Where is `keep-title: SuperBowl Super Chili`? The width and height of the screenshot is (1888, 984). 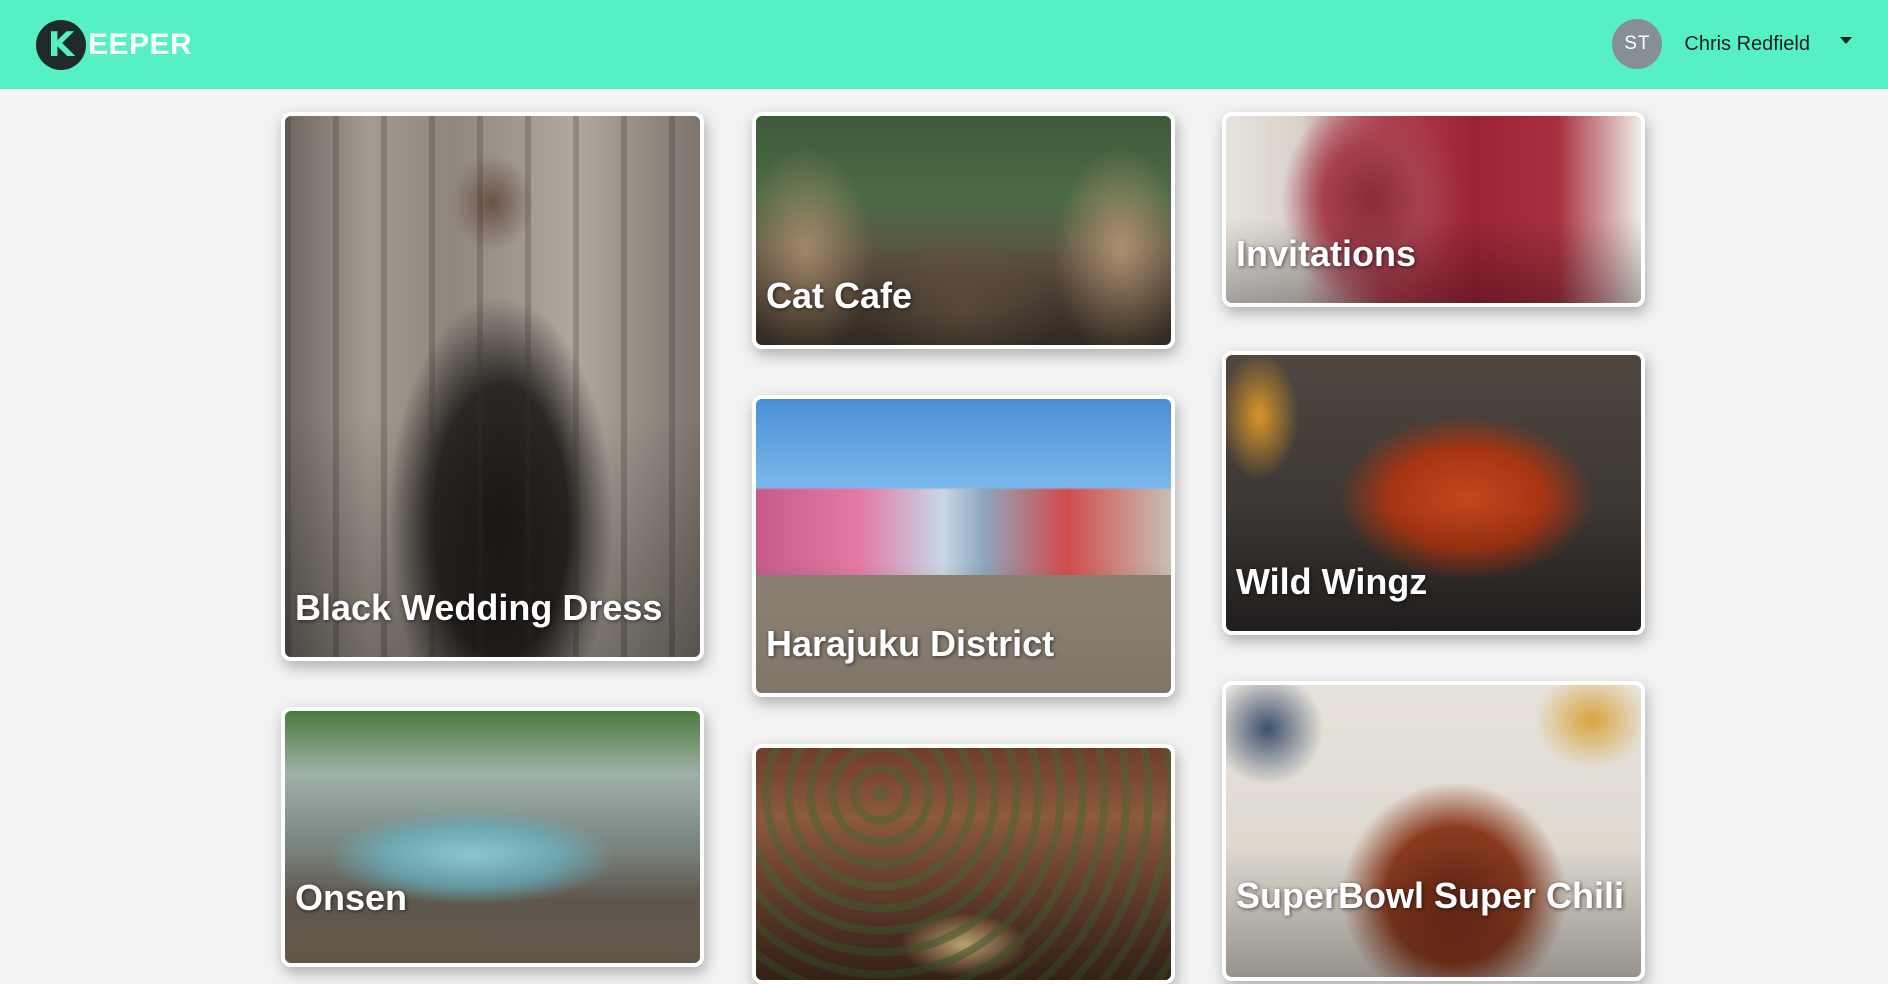 keep-title: SuperBowl Super Chili is located at coordinates (1430, 895).